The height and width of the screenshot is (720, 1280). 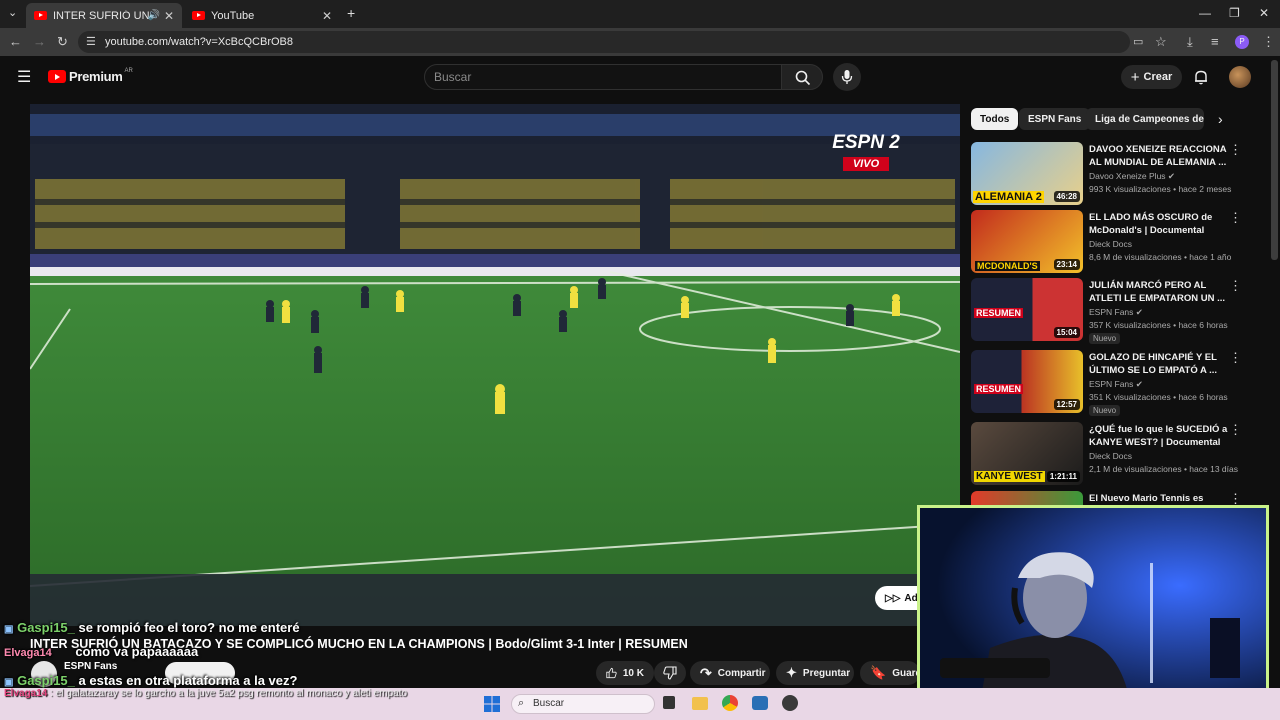 What do you see at coordinates (700, 703) in the screenshot?
I see `file-explorer-icon` at bounding box center [700, 703].